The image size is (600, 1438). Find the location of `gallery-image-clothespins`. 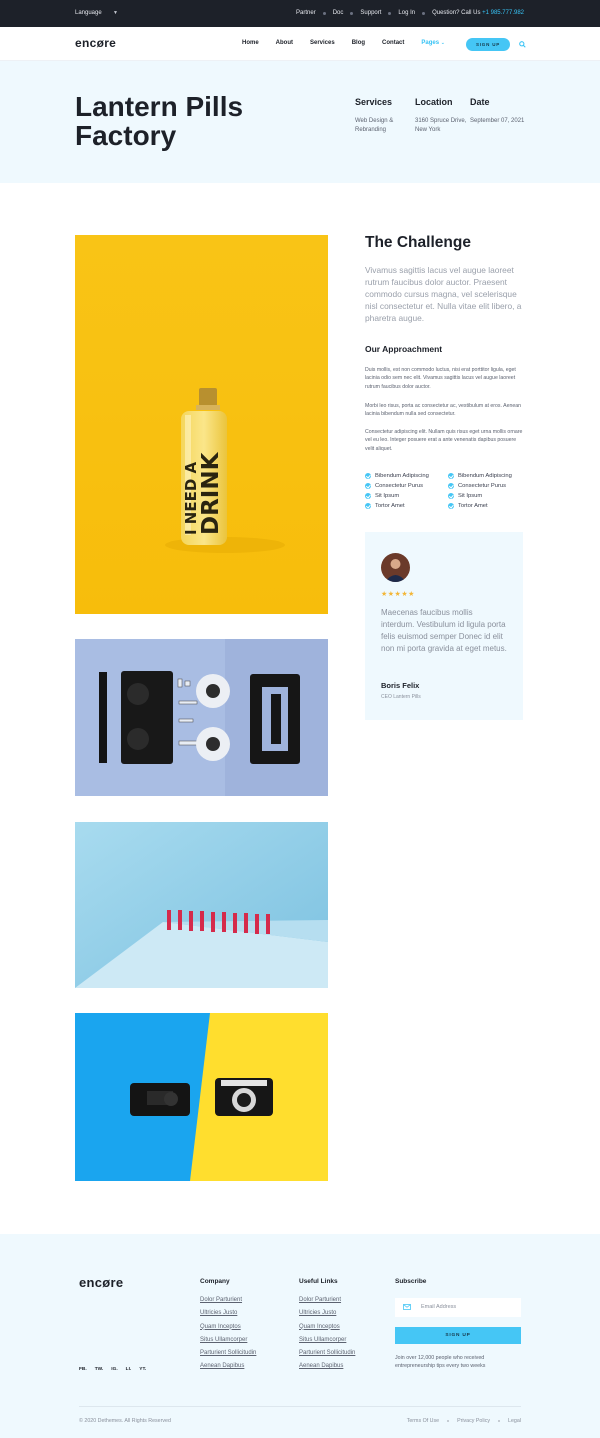

gallery-image-clothespins is located at coordinates (201, 905).